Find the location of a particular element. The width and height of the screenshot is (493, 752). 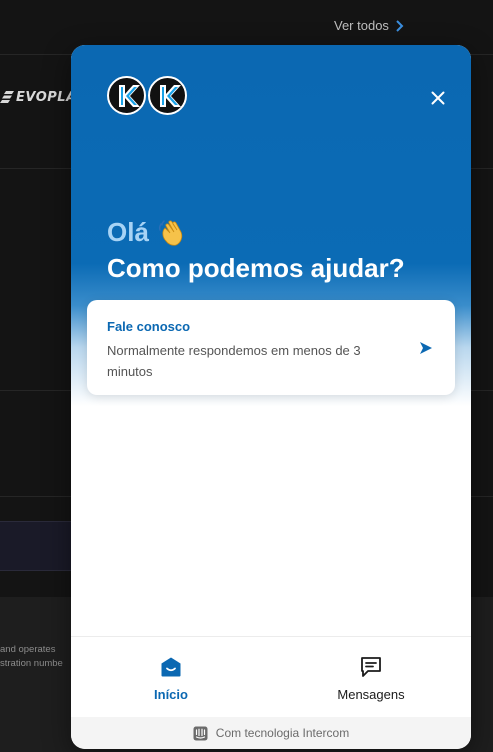

chevron-right-icon is located at coordinates (400, 25).